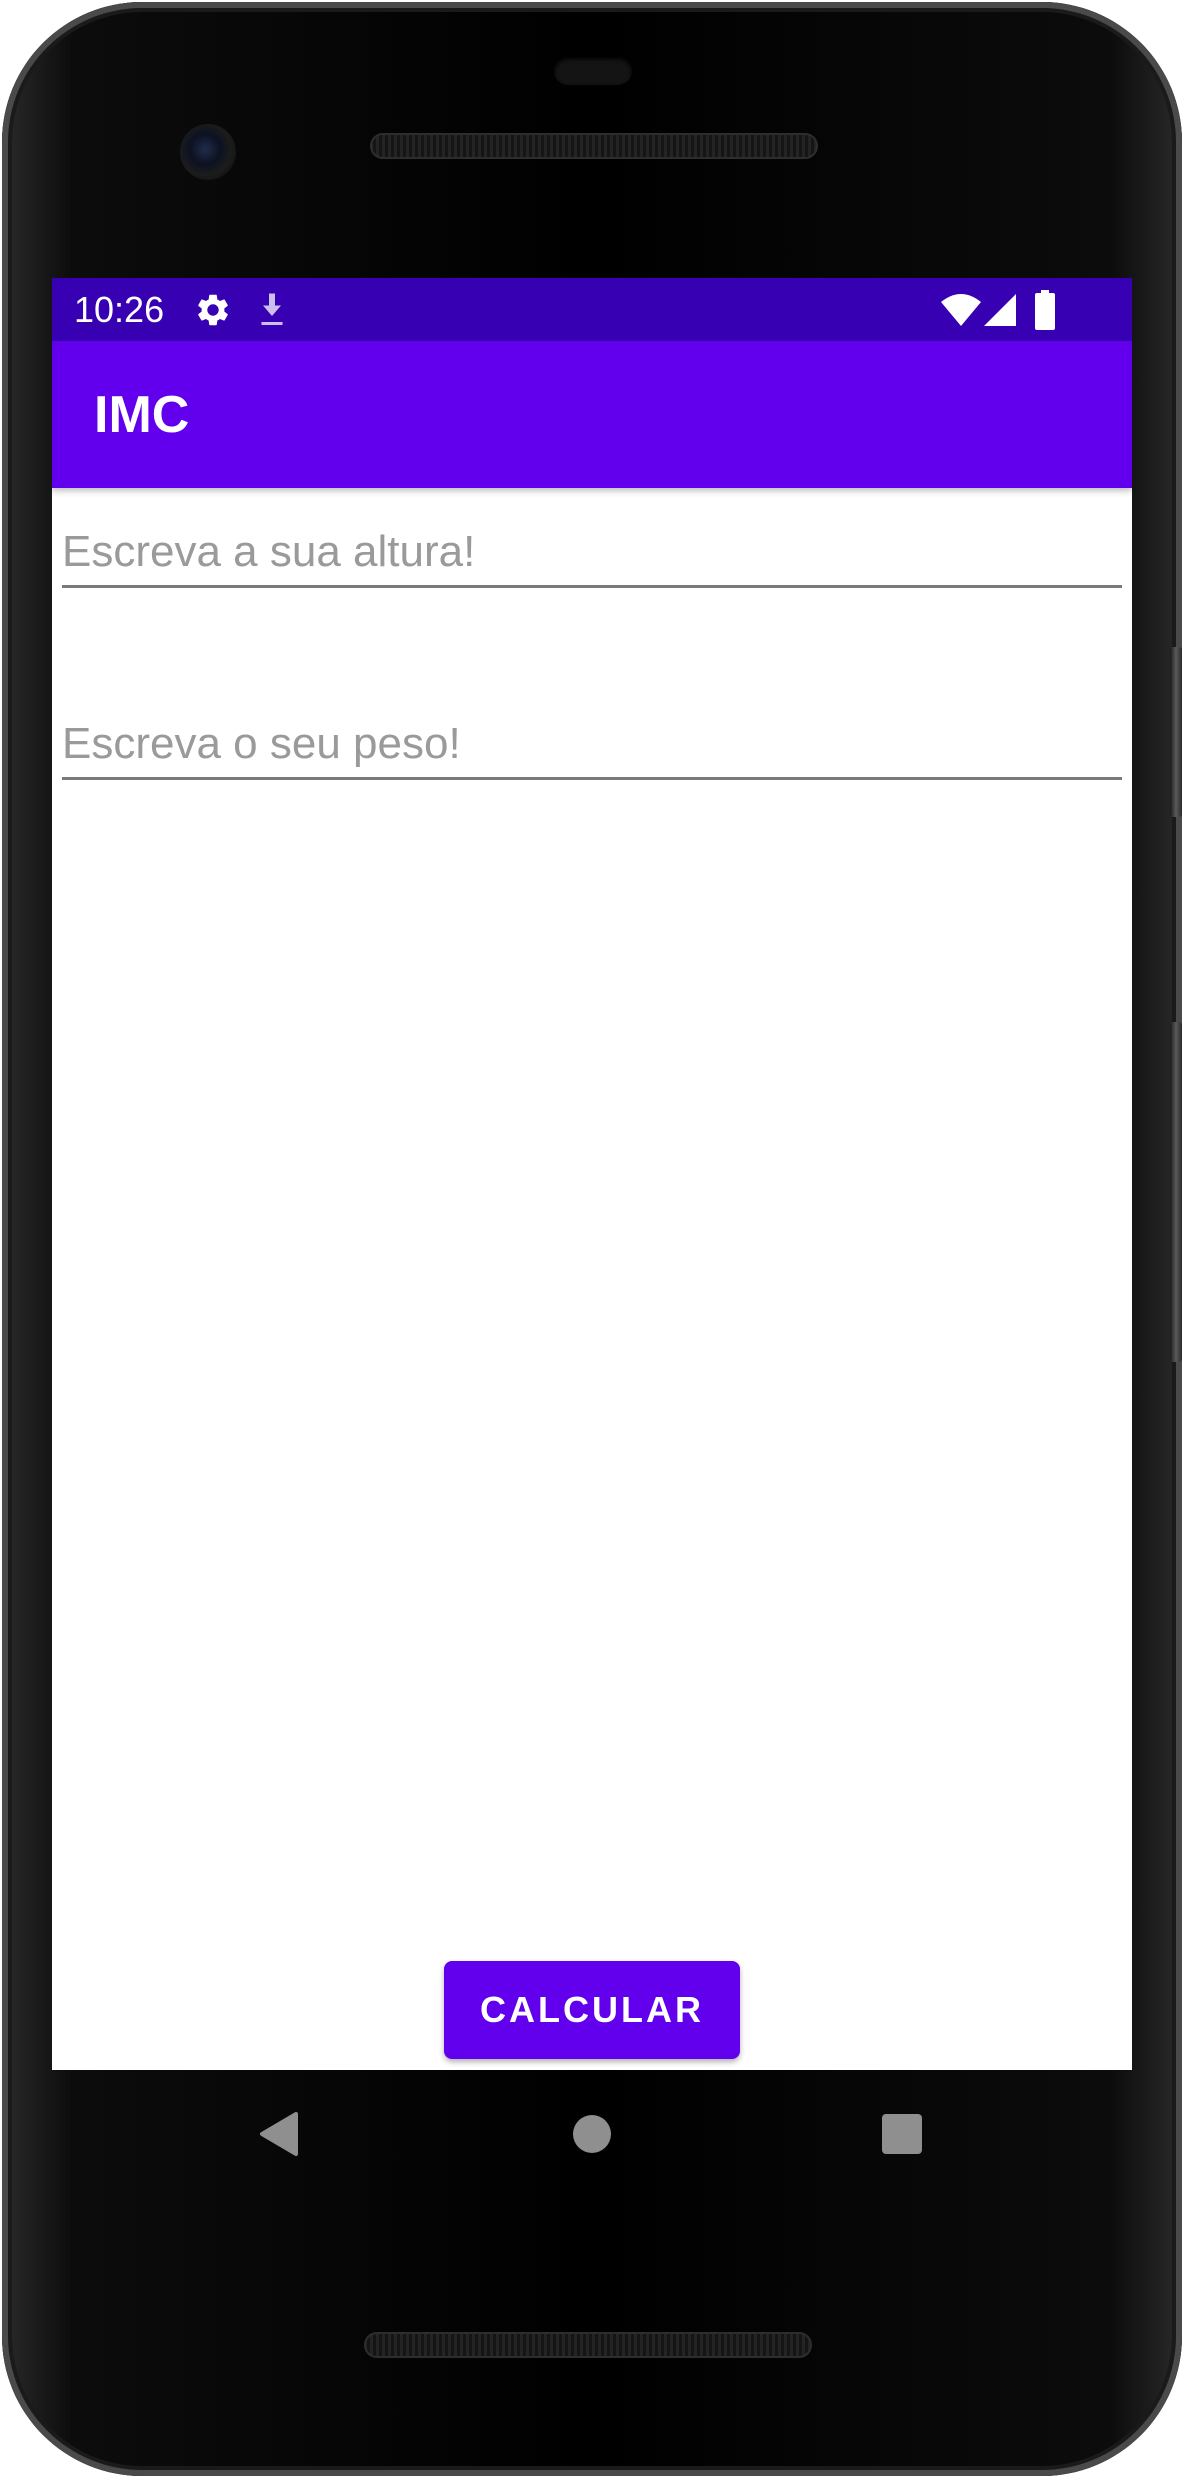  What do you see at coordinates (1176, 1192) in the screenshot?
I see `volume-button` at bounding box center [1176, 1192].